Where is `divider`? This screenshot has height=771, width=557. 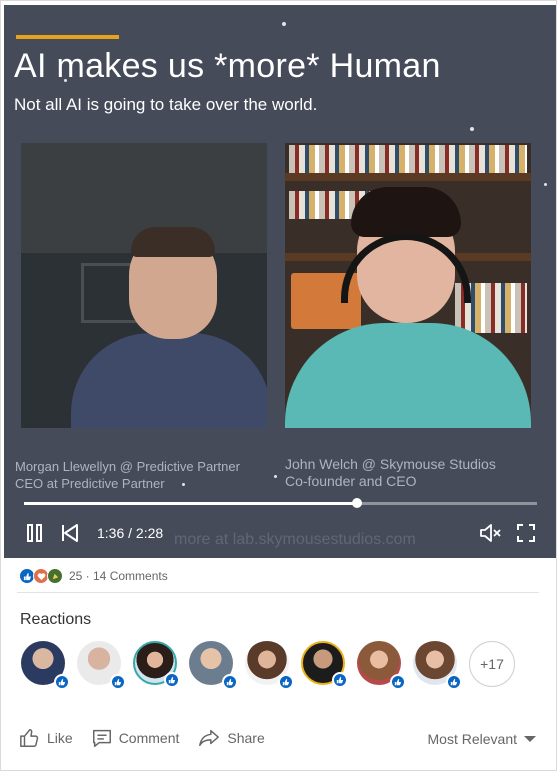
divider is located at coordinates (278, 592).